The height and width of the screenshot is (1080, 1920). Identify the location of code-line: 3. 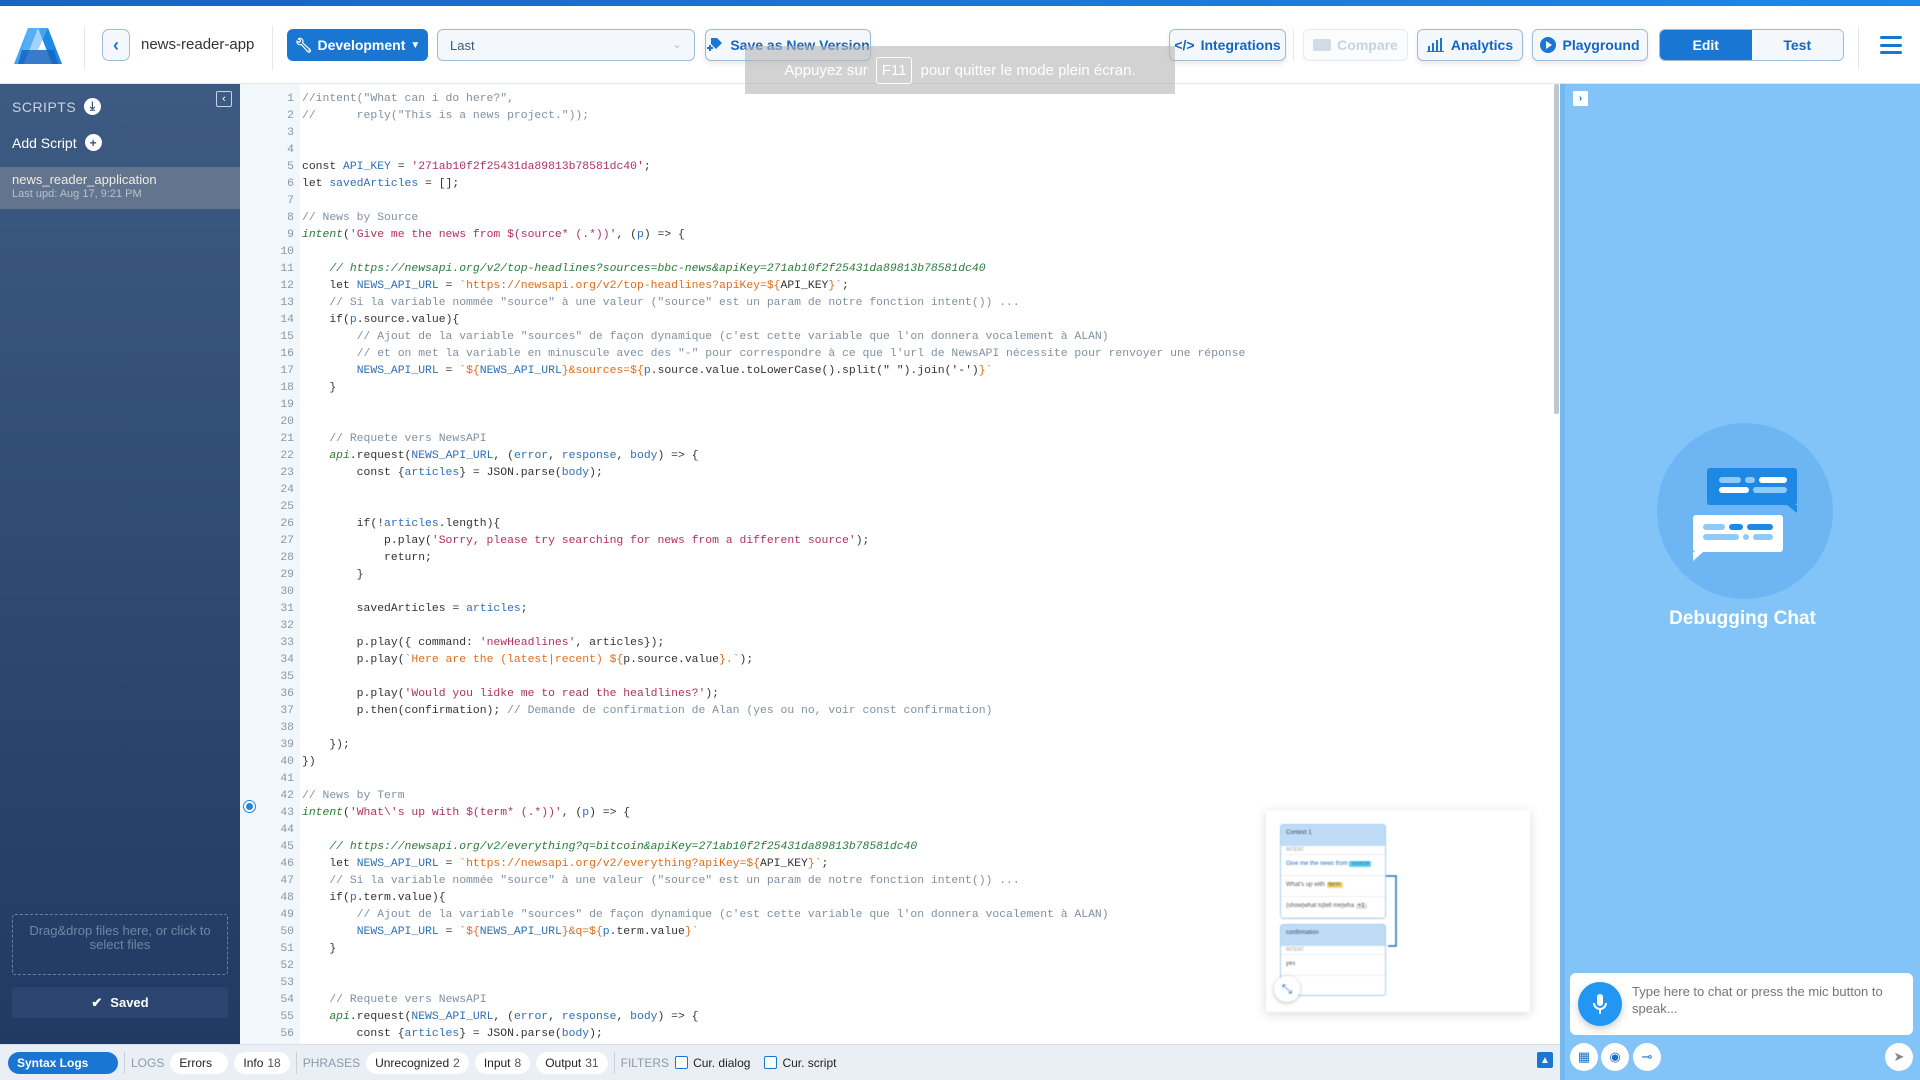
(895, 133).